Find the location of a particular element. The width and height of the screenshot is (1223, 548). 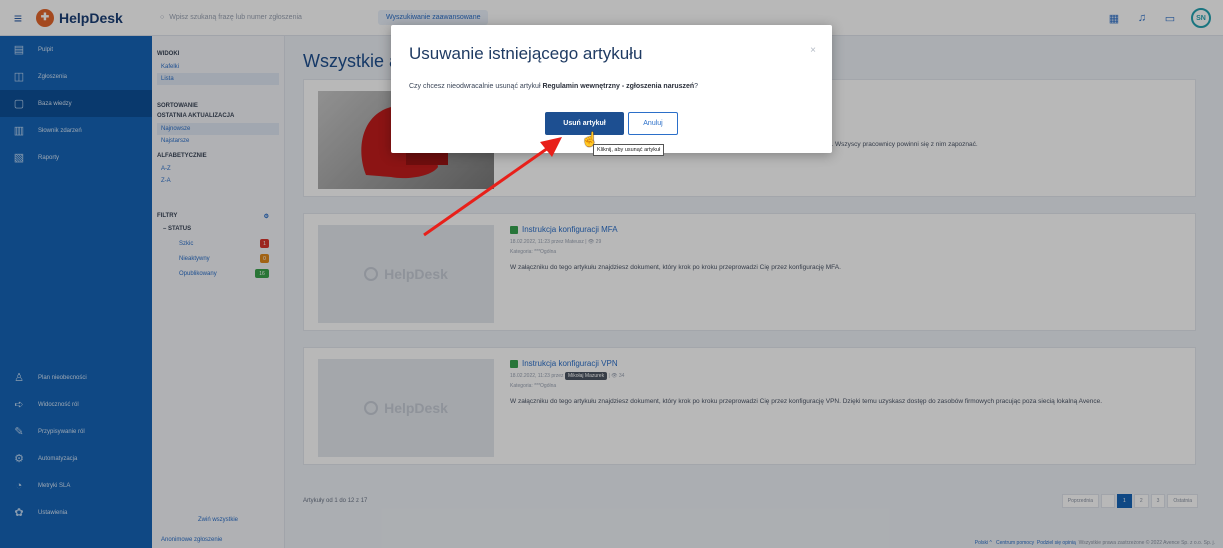

delete-tooltip: Kliknij, aby usunąć artykuł is located at coordinates (629, 150).